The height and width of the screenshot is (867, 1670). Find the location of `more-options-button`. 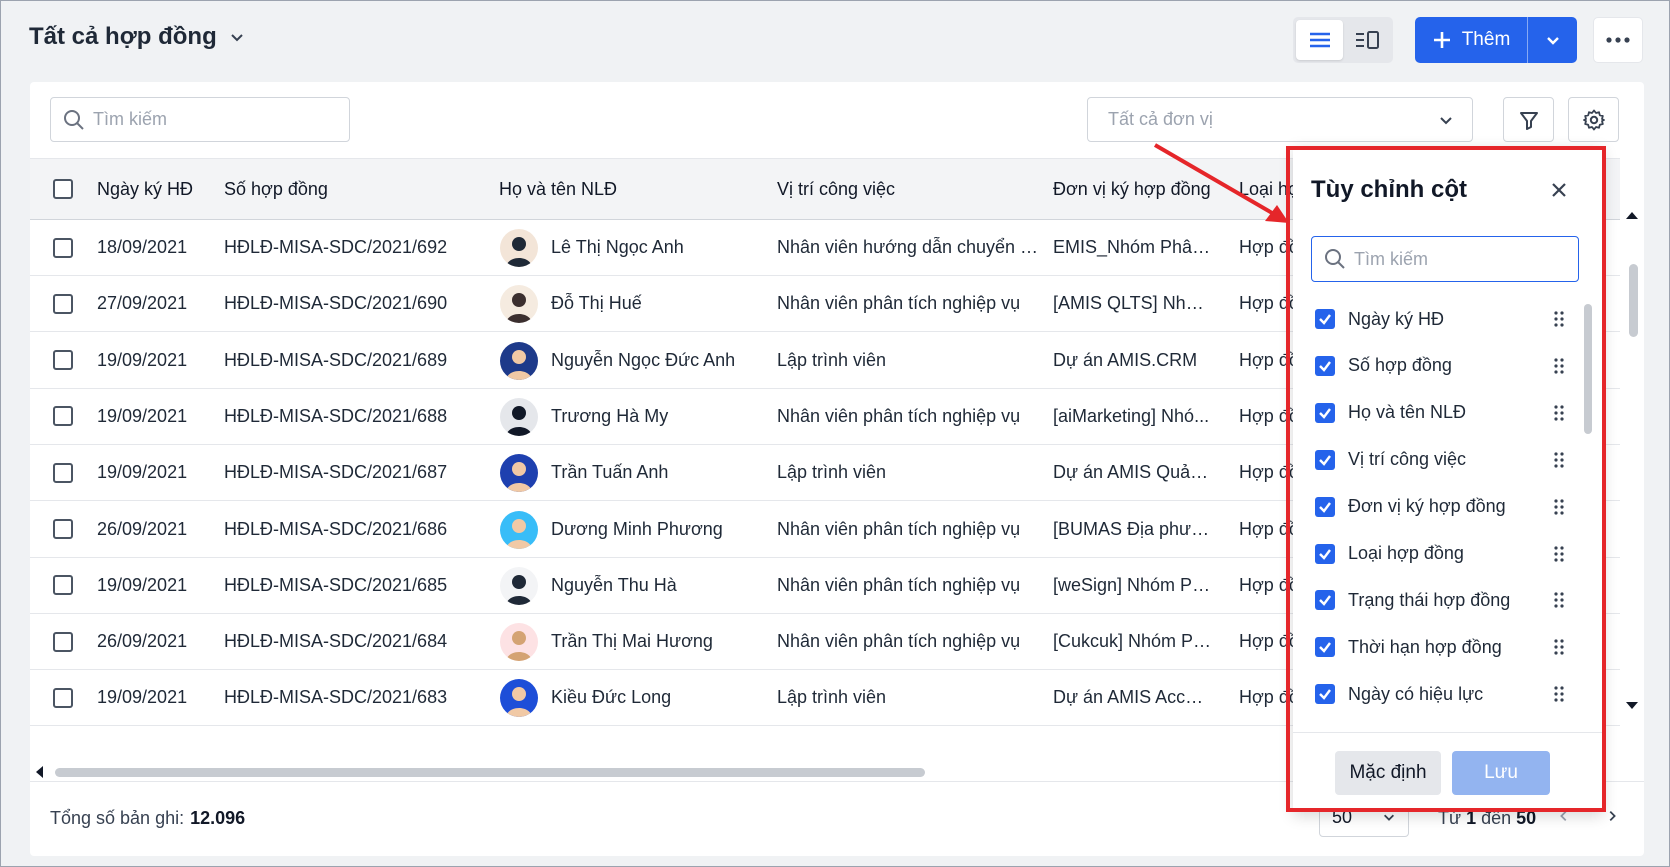

more-options-button is located at coordinates (1618, 40).